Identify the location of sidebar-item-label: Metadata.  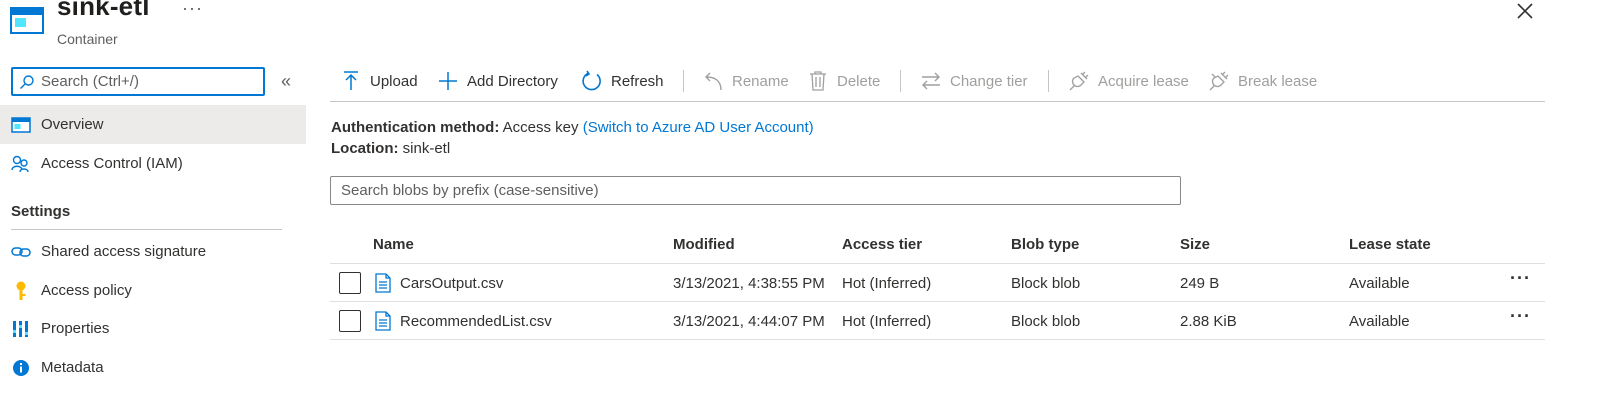
(72, 367).